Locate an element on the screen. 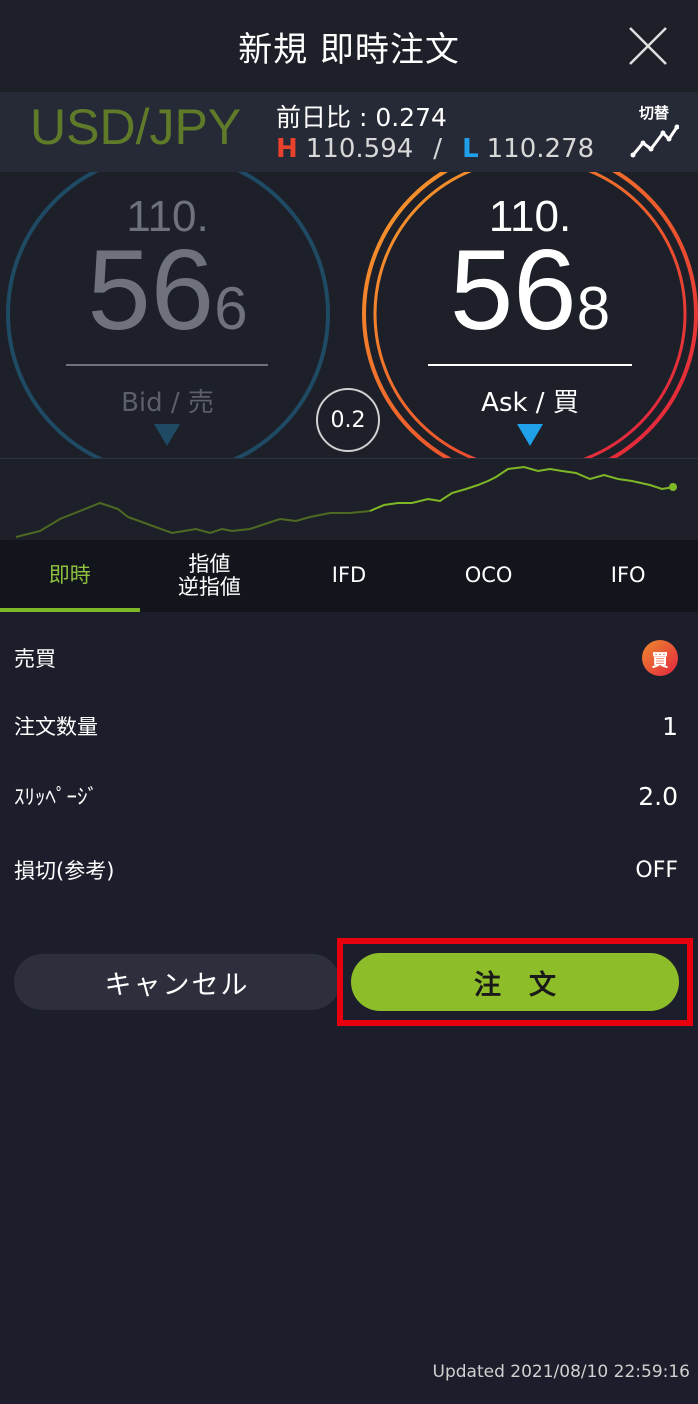 The height and width of the screenshot is (1404, 698). quantity-value: 1 is located at coordinates (670, 726).